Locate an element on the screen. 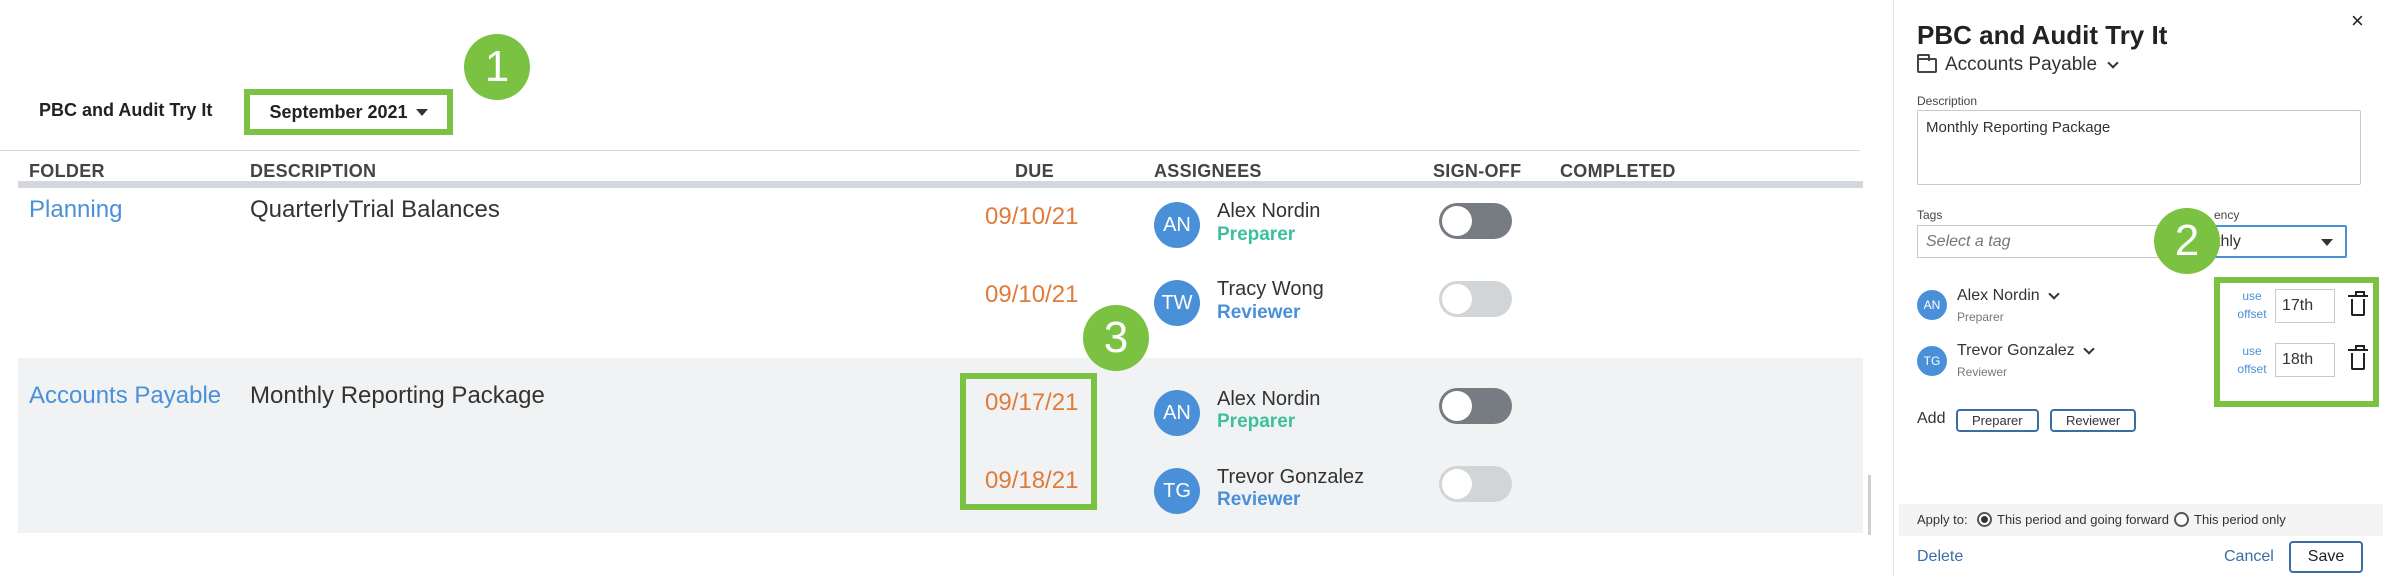 Image resolution: width=2383 pixels, height=577 pixels. cancel-link: Cancel is located at coordinates (2249, 557).